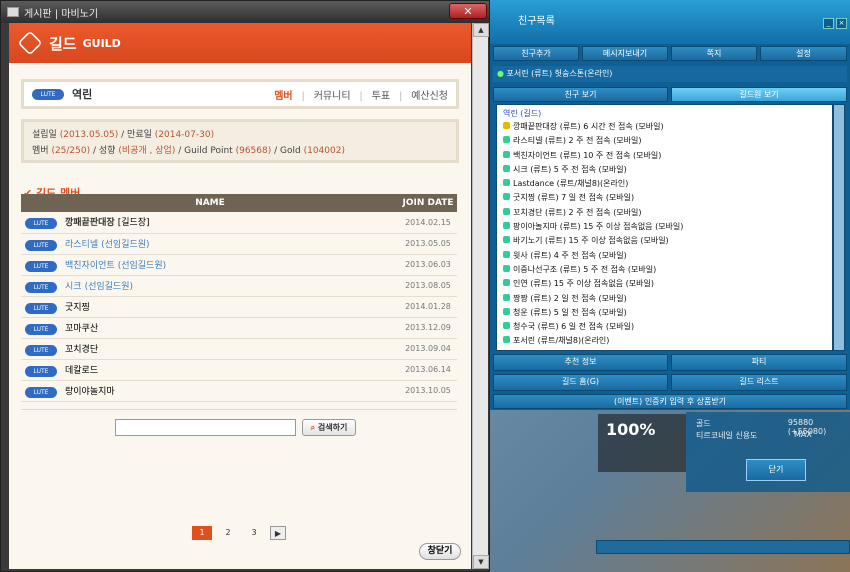 This screenshot has width=850, height=572. Describe the element at coordinates (202, 533) in the screenshot. I see `page-1: 1` at that location.